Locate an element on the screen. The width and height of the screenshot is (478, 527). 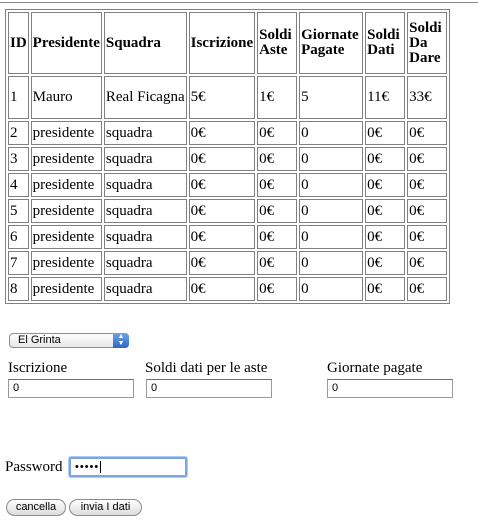
table-cell: 8 is located at coordinates (18, 289).